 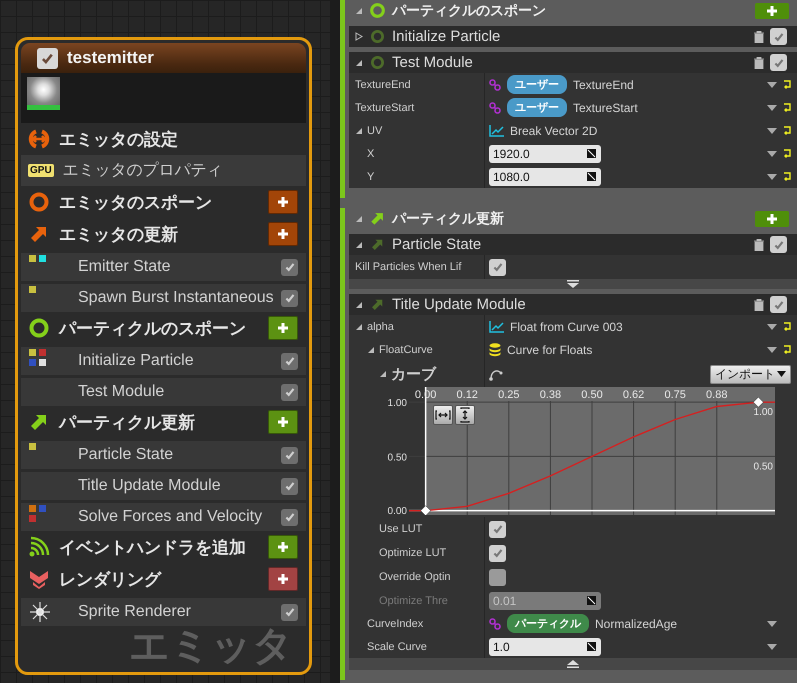 I want to click on stage-label: エミッタの設定, so click(x=118, y=139).